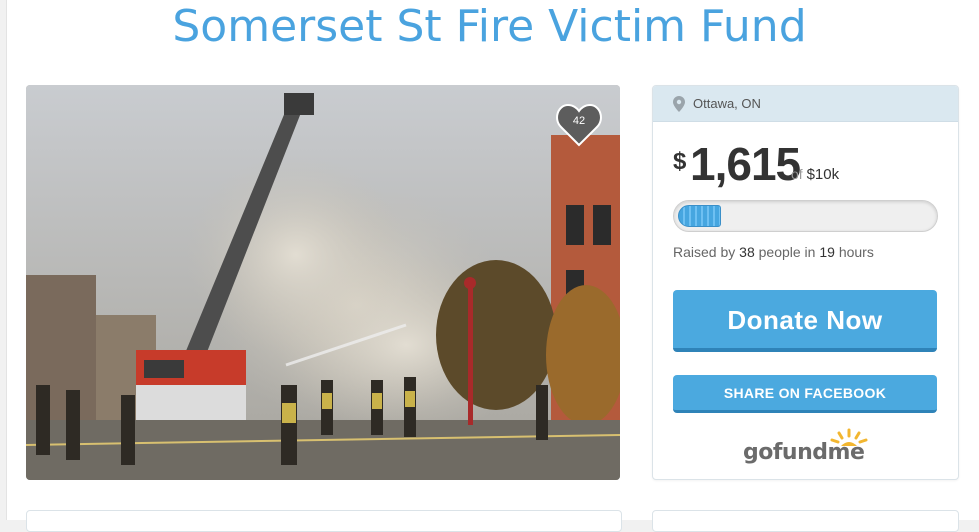 This screenshot has width=979, height=532. What do you see at coordinates (680, 161) in the screenshot?
I see `currency-symbol: $` at bounding box center [680, 161].